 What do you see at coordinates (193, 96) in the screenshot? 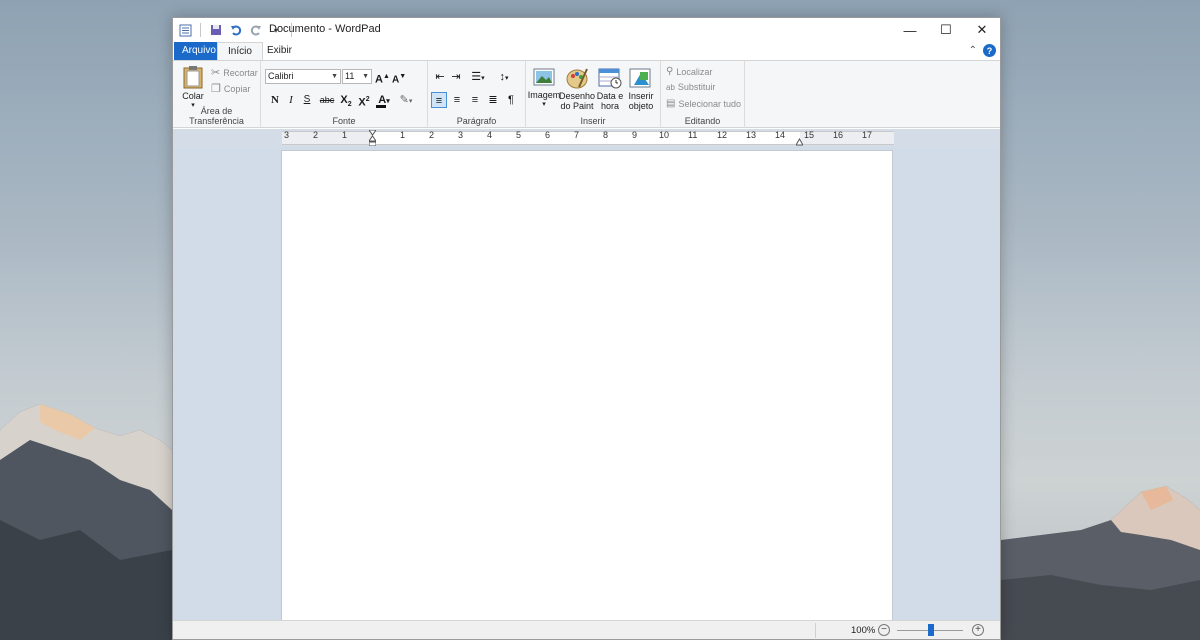
I see `paste-label: Colar` at bounding box center [193, 96].